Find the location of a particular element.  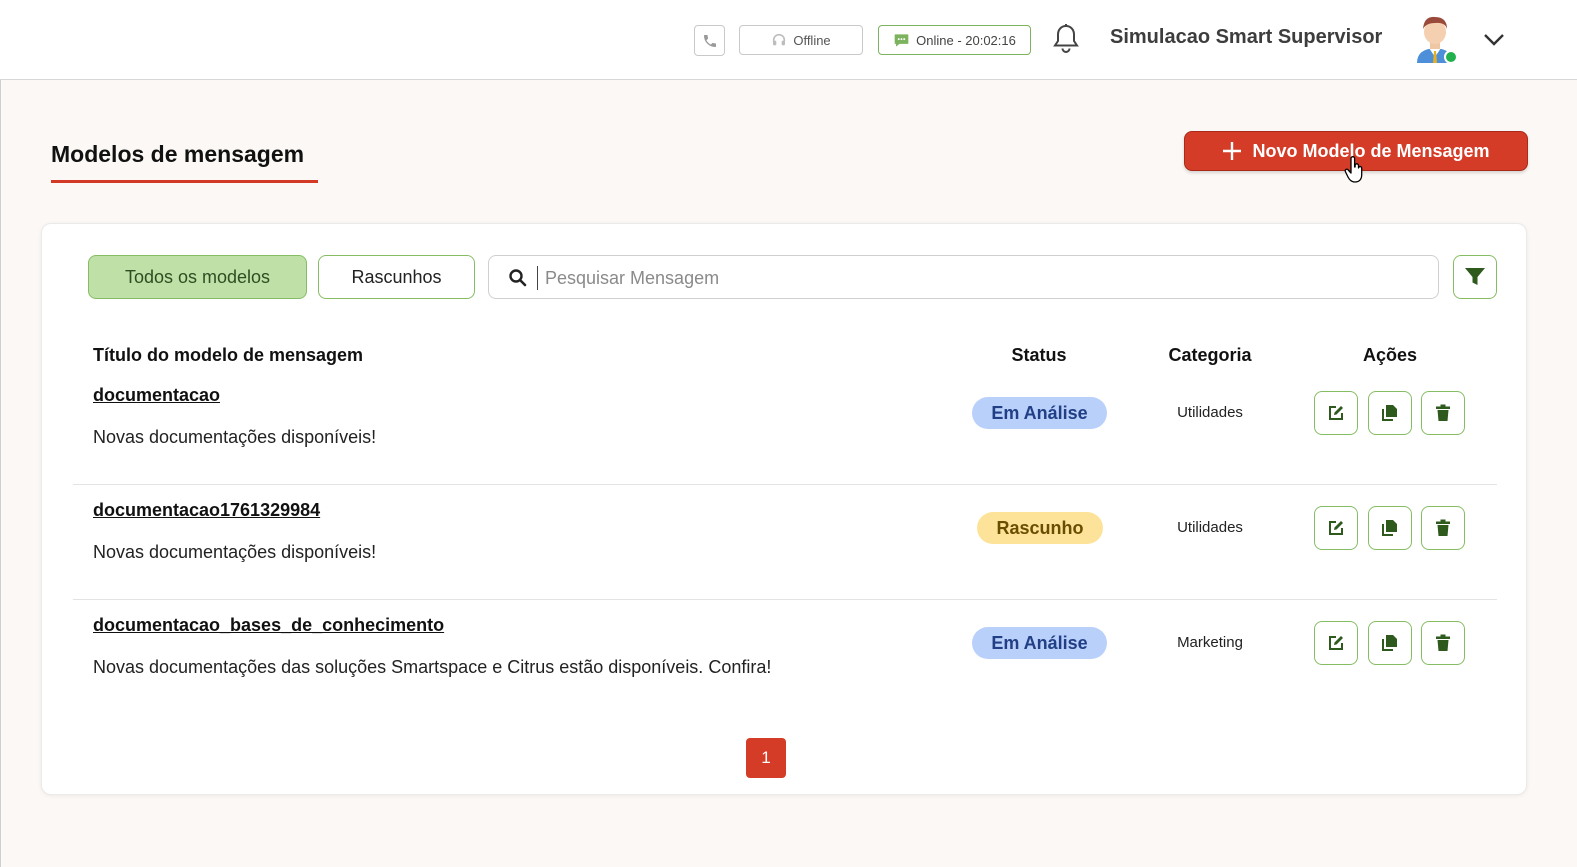

status-badge: Rascunho is located at coordinates (1040, 528).